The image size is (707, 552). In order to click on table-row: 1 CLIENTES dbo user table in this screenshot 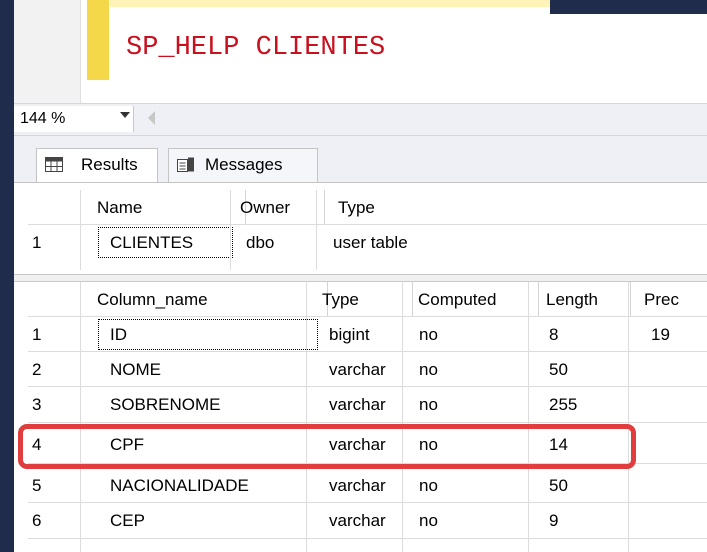, I will do `click(367, 242)`.